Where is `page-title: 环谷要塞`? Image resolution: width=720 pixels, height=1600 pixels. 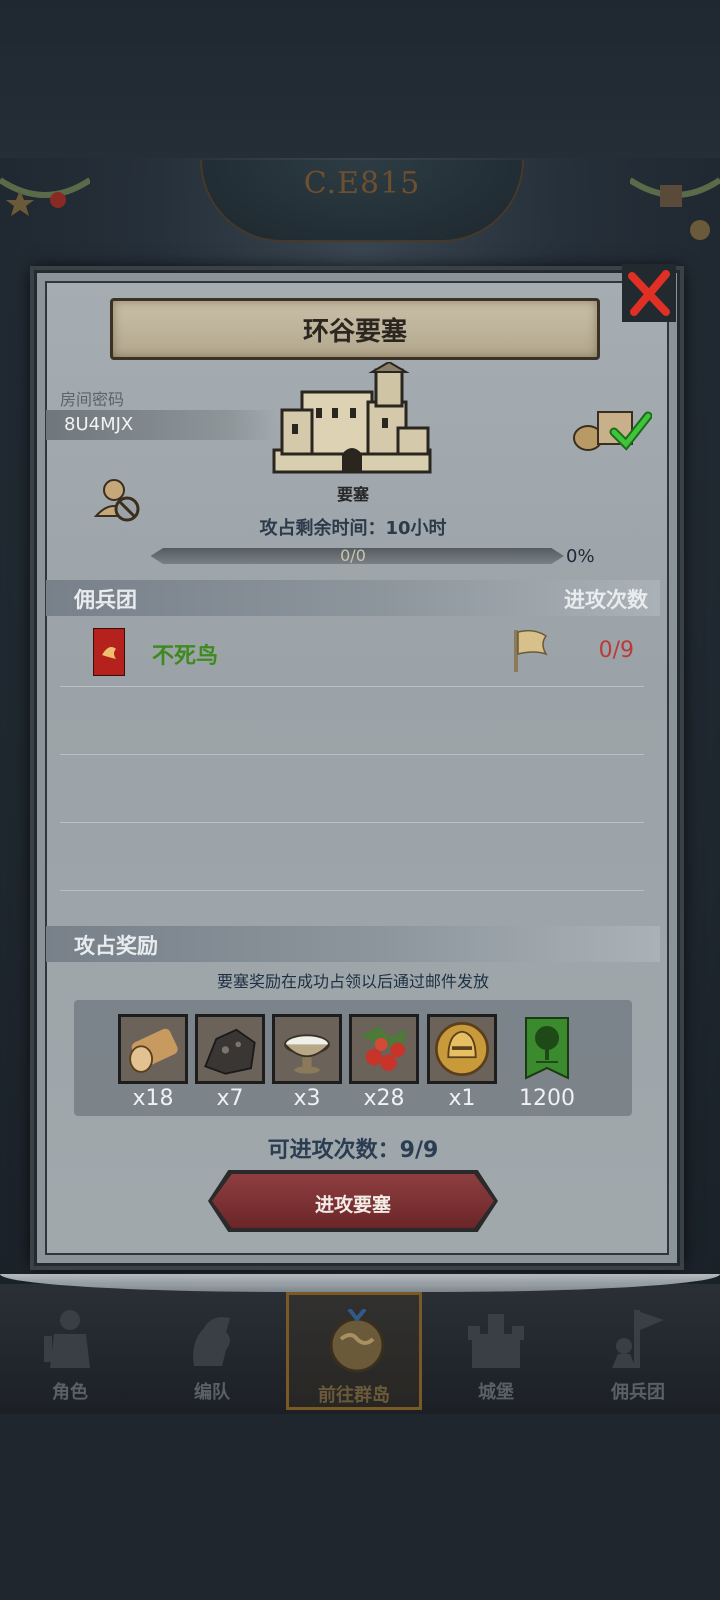
page-title: 环谷要塞 is located at coordinates (354, 332).